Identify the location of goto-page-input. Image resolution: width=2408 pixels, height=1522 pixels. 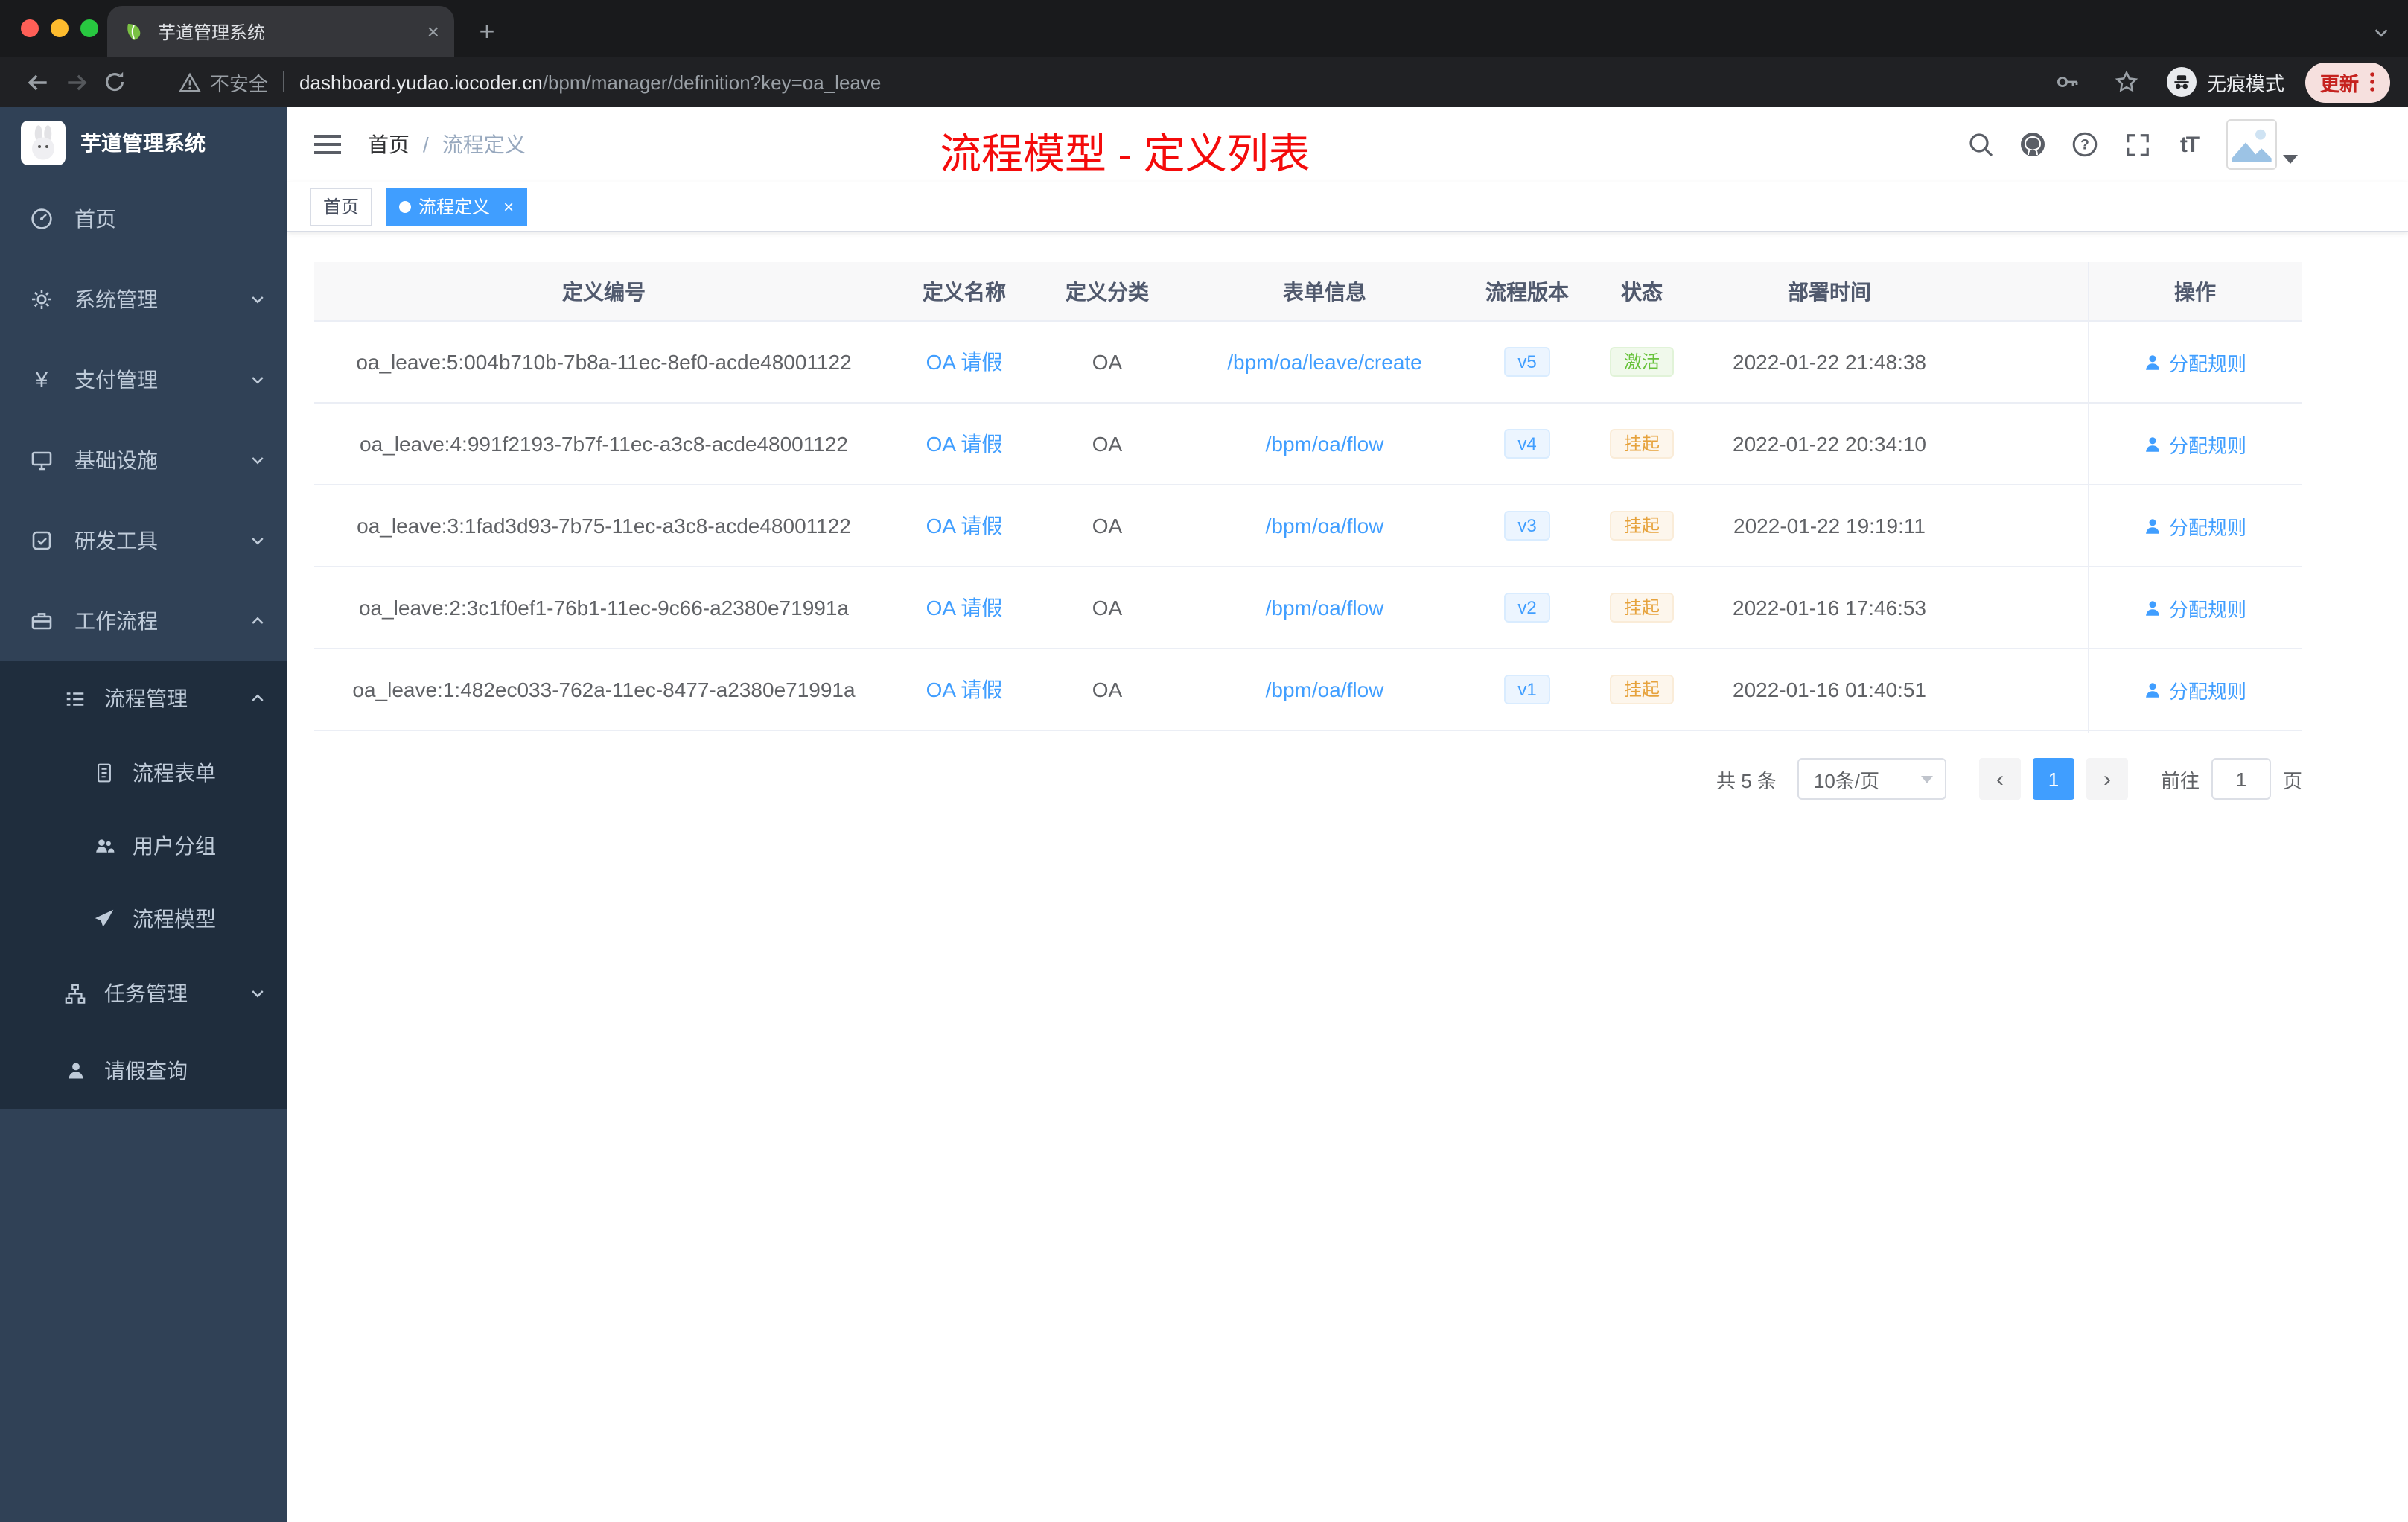
(2241, 779).